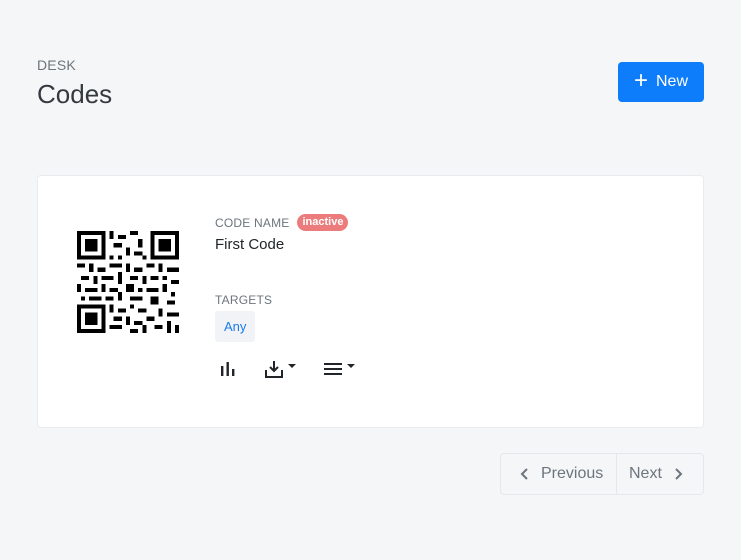  I want to click on menu-icon, so click(333, 369).